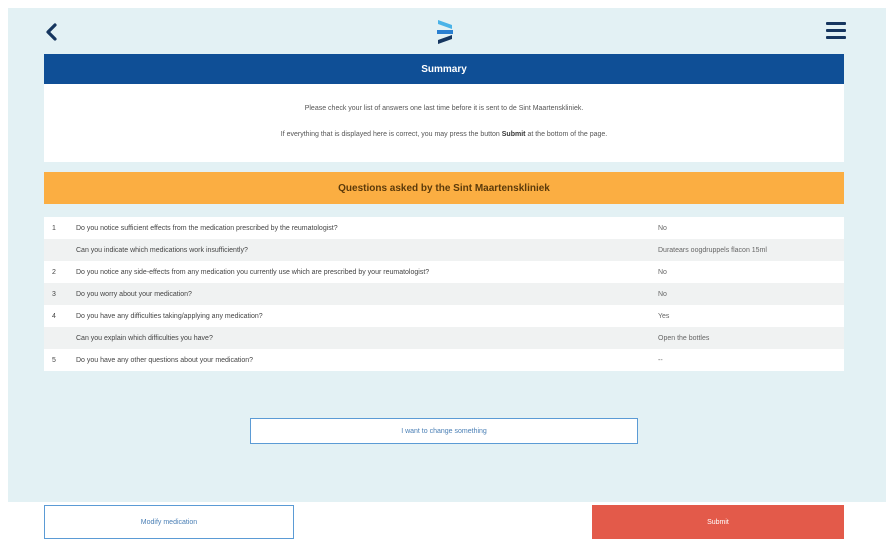 The height and width of the screenshot is (539, 894). Describe the element at coordinates (54, 360) in the screenshot. I see `question-number: 5` at that location.